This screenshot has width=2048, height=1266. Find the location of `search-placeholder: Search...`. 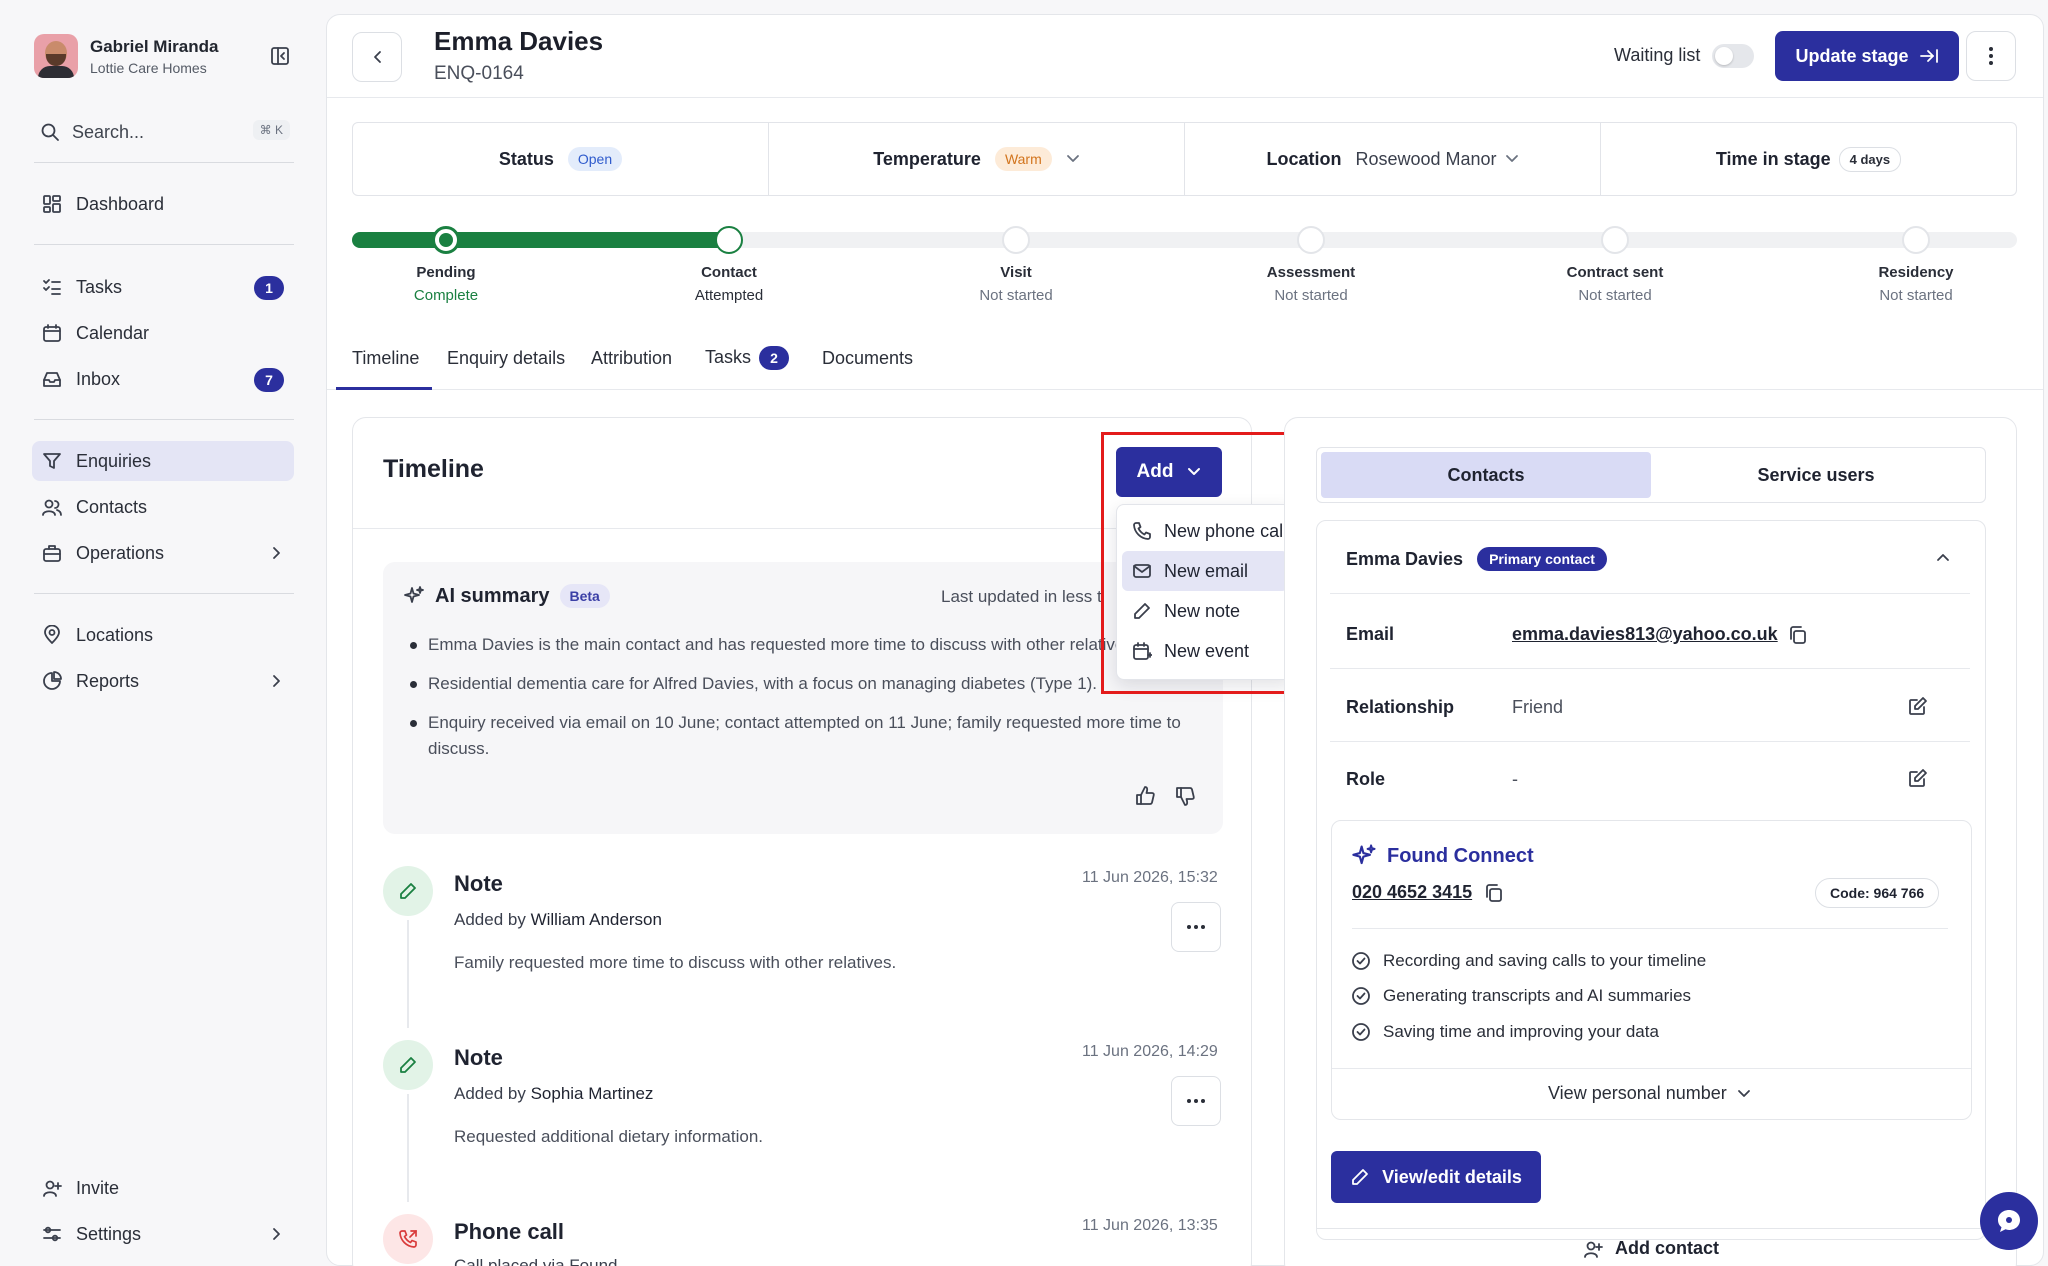

search-placeholder: Search... is located at coordinates (108, 131).